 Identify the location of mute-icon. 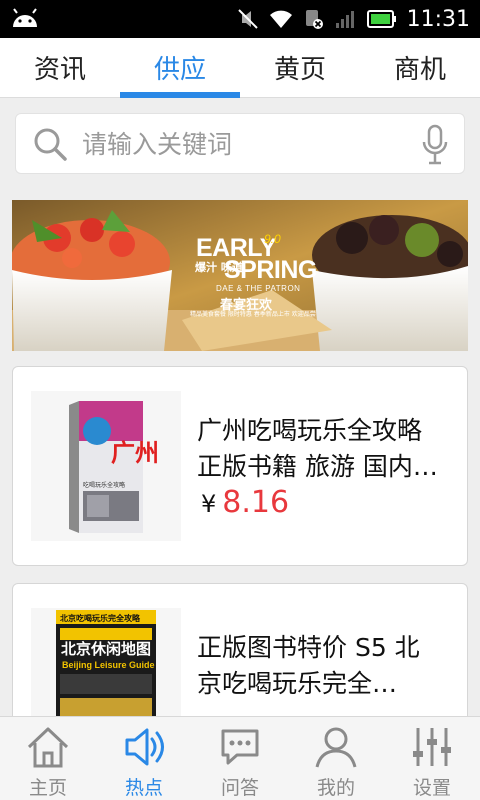
(247, 19).